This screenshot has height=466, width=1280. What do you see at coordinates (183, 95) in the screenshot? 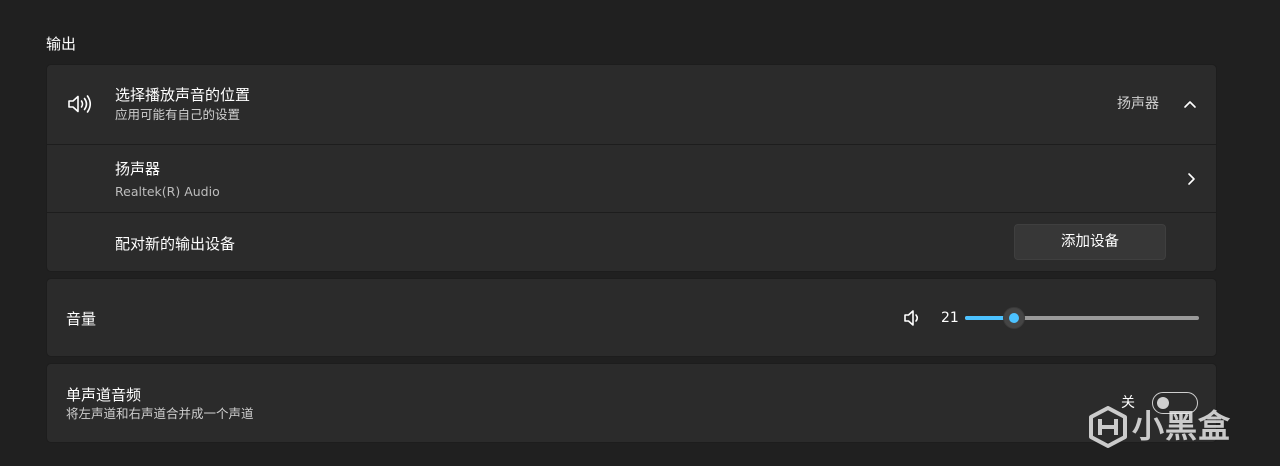
I see `output-selector-title: 选择播放声音的位置` at bounding box center [183, 95].